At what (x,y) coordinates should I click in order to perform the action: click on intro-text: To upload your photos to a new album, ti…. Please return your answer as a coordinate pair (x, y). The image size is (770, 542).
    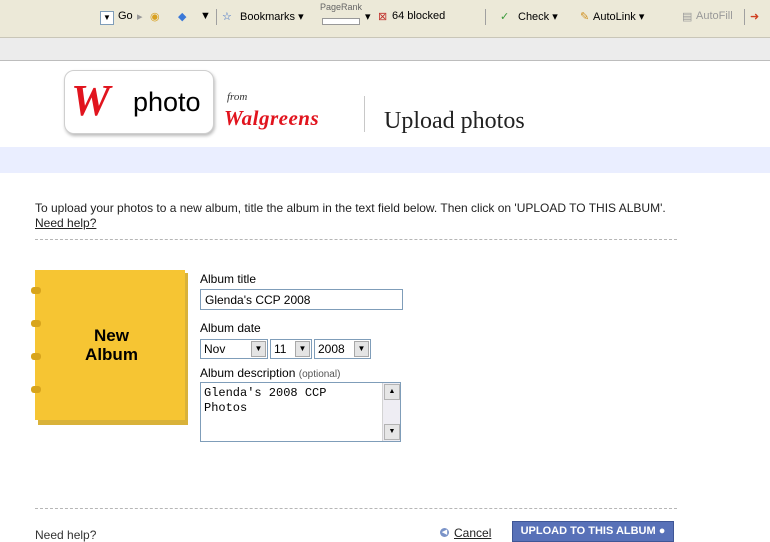
    Looking at the image, I should click on (350, 208).